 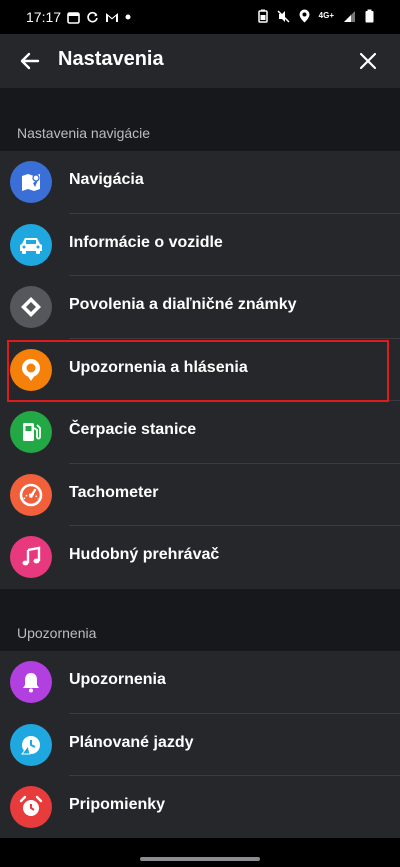 What do you see at coordinates (73, 17) in the screenshot?
I see `calendar-icon` at bounding box center [73, 17].